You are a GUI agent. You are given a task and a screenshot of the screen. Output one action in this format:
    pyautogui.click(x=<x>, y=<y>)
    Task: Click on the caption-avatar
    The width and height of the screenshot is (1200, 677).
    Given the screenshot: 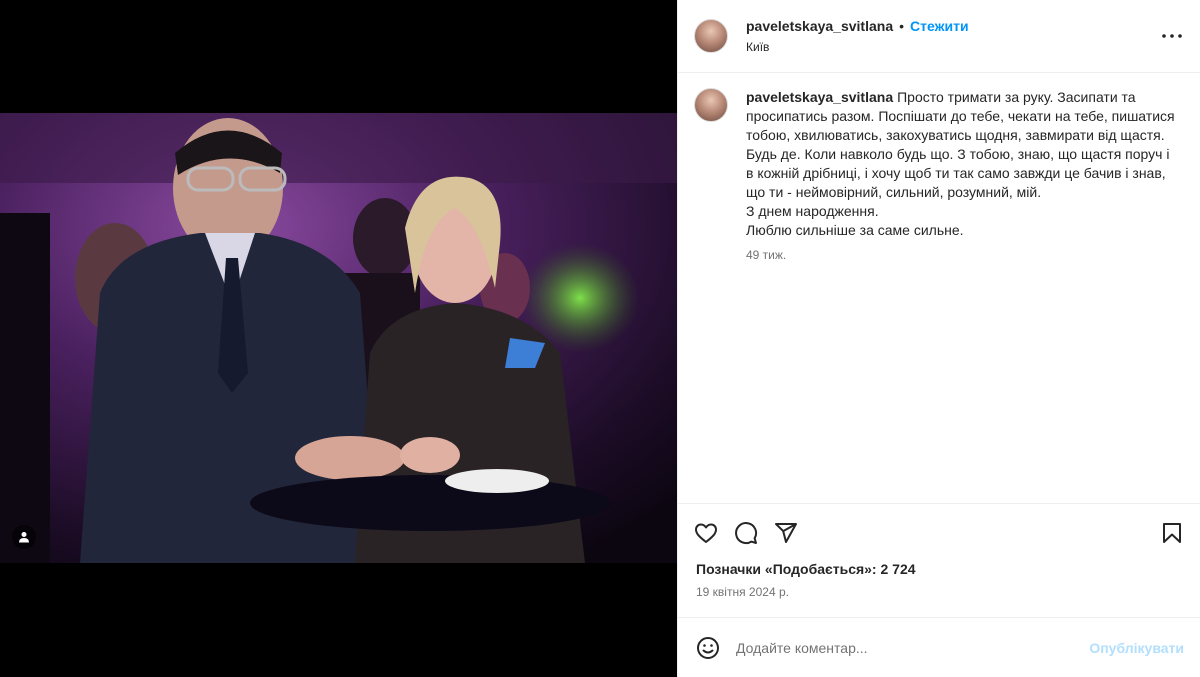 What is the action you would take?
    pyautogui.click(x=711, y=105)
    